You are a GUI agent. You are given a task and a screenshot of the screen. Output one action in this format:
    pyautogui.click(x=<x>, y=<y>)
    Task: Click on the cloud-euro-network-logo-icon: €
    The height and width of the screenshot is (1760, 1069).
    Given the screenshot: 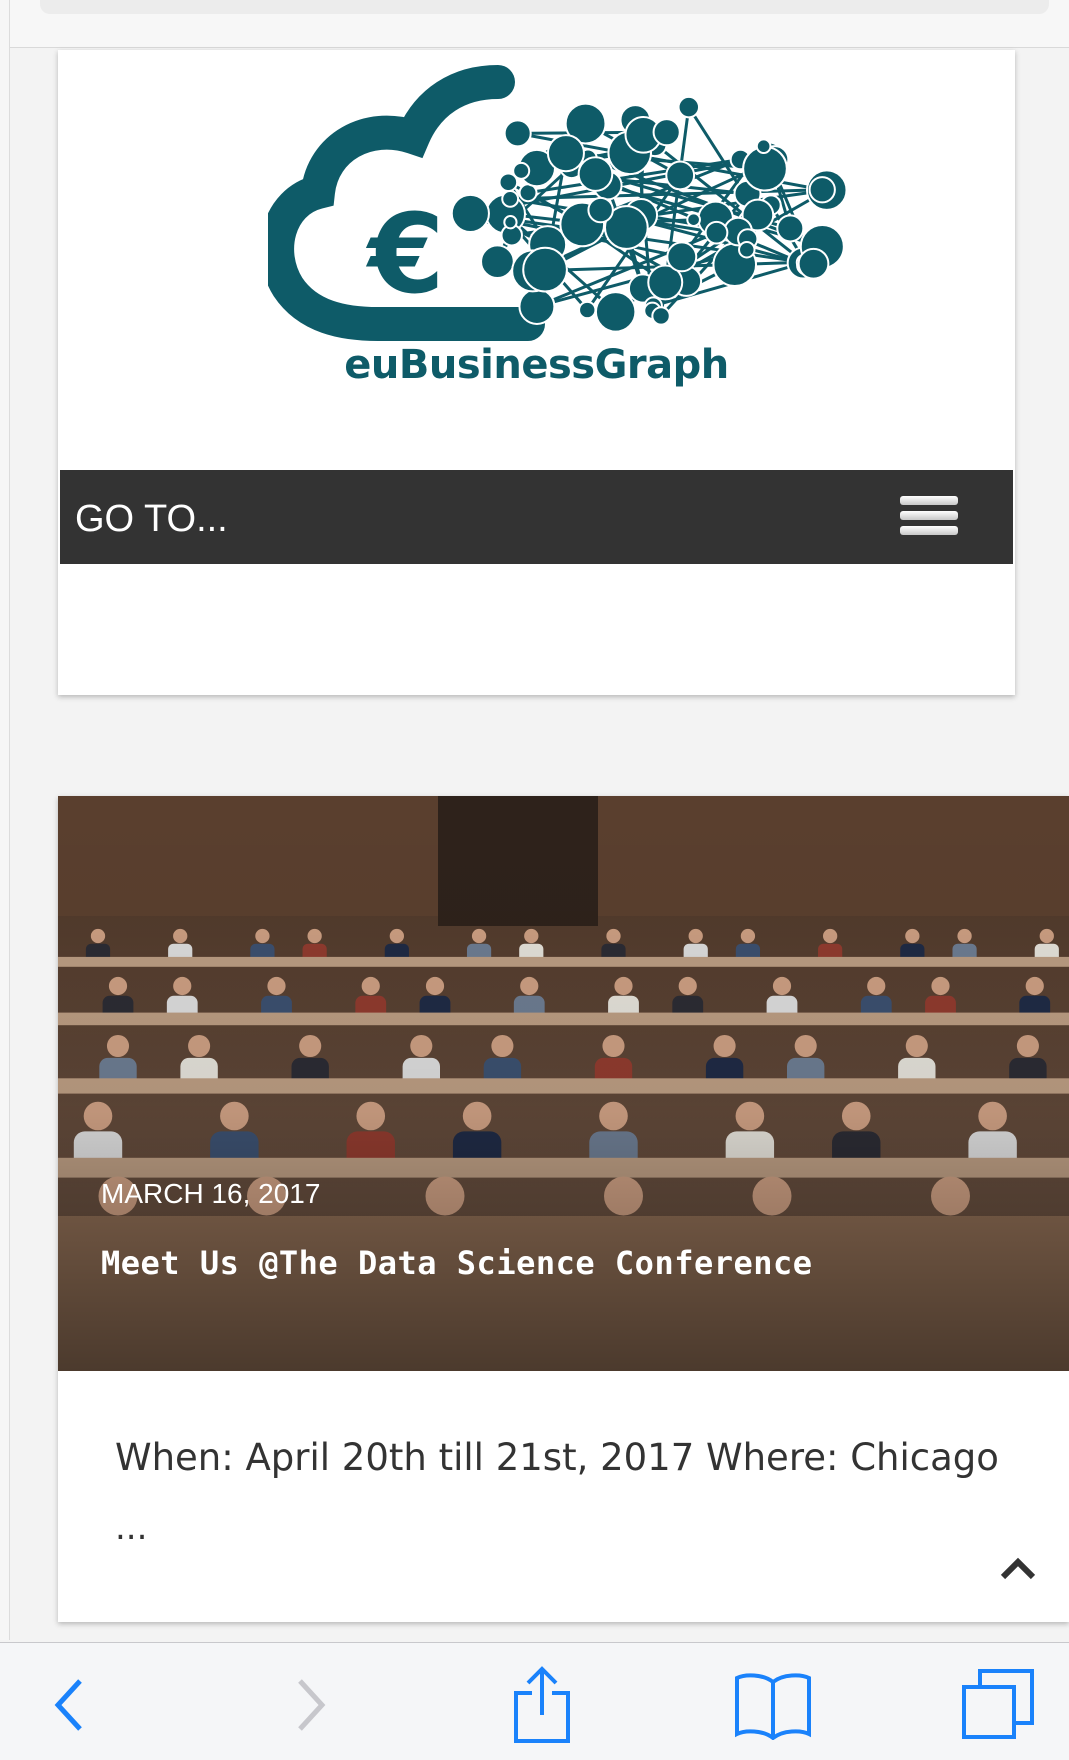 What is the action you would take?
    pyautogui.click(x=558, y=203)
    